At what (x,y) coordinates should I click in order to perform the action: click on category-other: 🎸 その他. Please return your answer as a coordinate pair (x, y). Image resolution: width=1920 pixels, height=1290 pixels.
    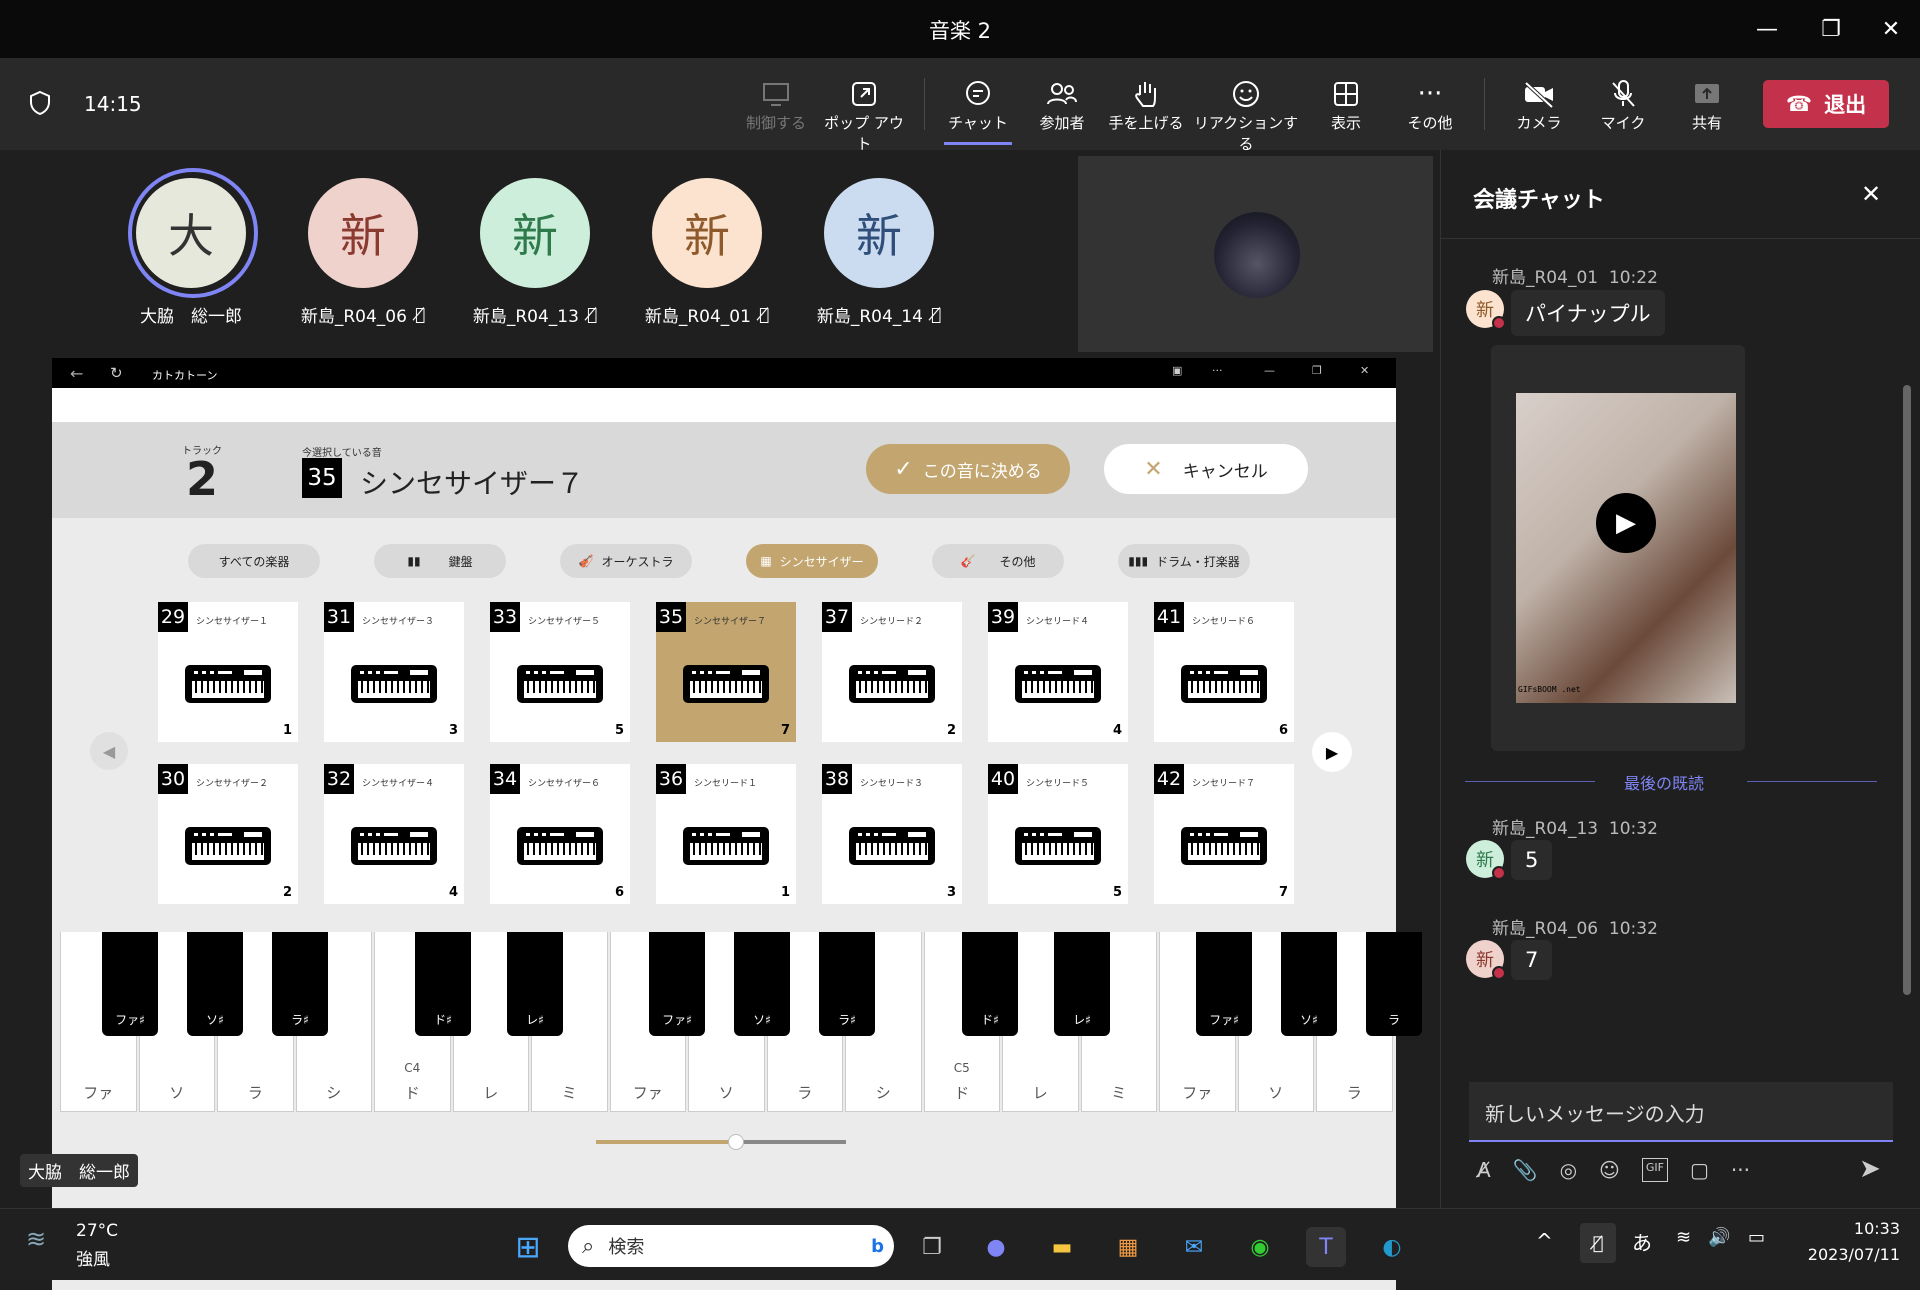
    Looking at the image, I should click on (998, 561).